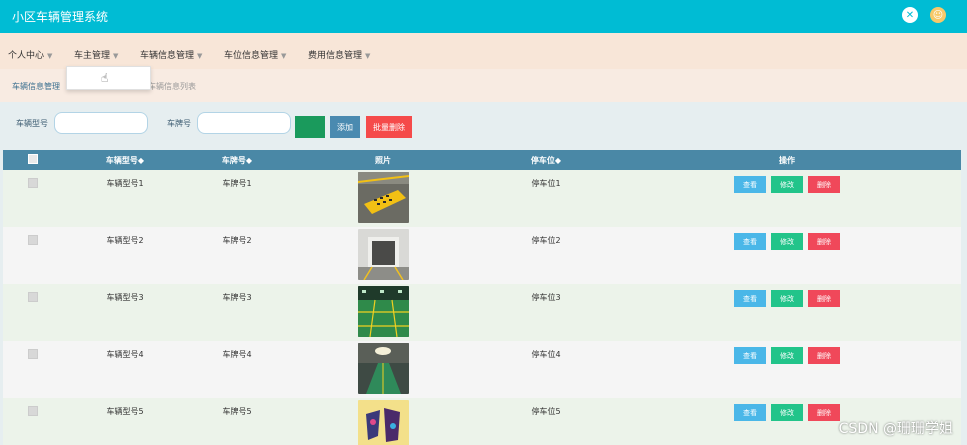 The width and height of the screenshot is (967, 445). I want to click on expand-icon: ✕, so click(910, 15).